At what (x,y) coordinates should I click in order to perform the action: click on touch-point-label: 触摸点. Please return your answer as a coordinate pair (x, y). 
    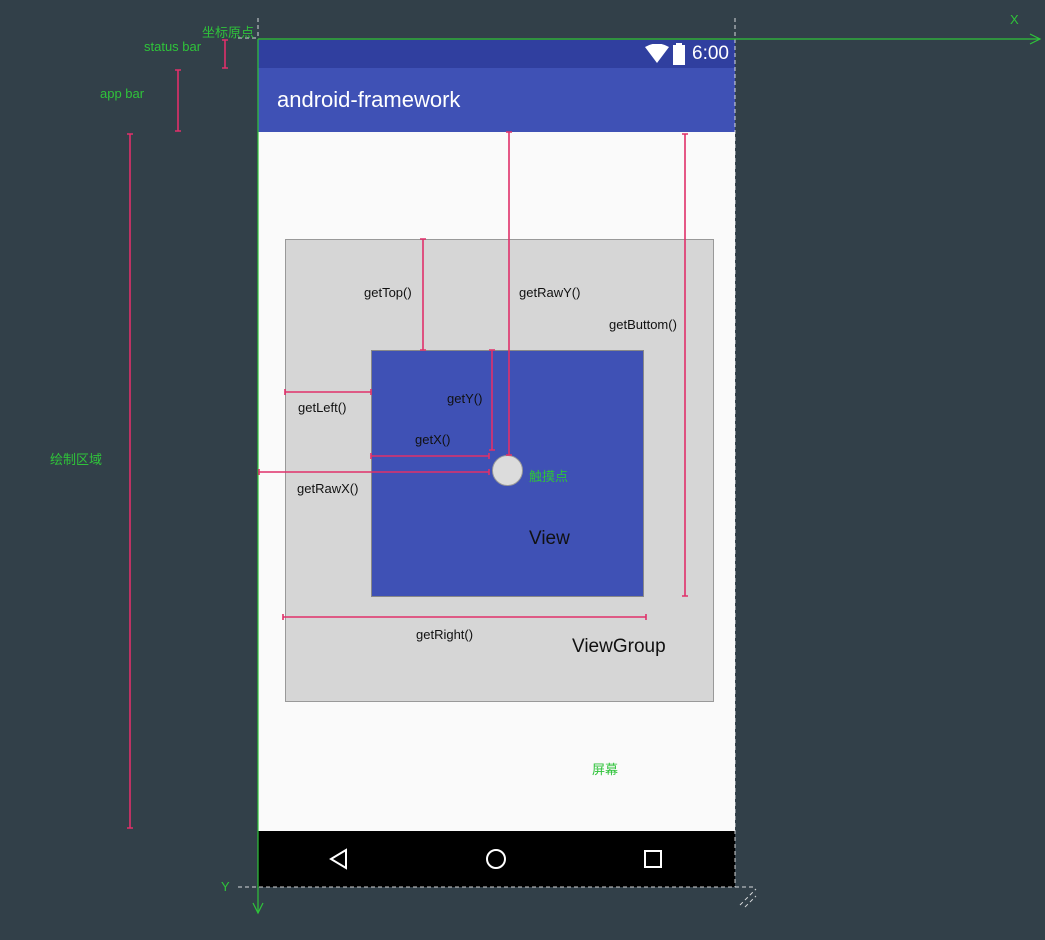
    Looking at the image, I should click on (549, 476).